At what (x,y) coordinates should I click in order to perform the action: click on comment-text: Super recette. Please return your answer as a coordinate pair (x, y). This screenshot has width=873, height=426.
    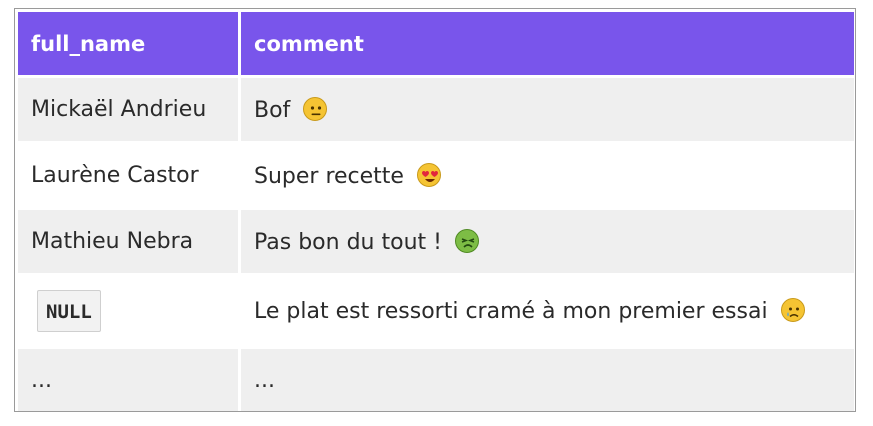
    Looking at the image, I should click on (329, 176).